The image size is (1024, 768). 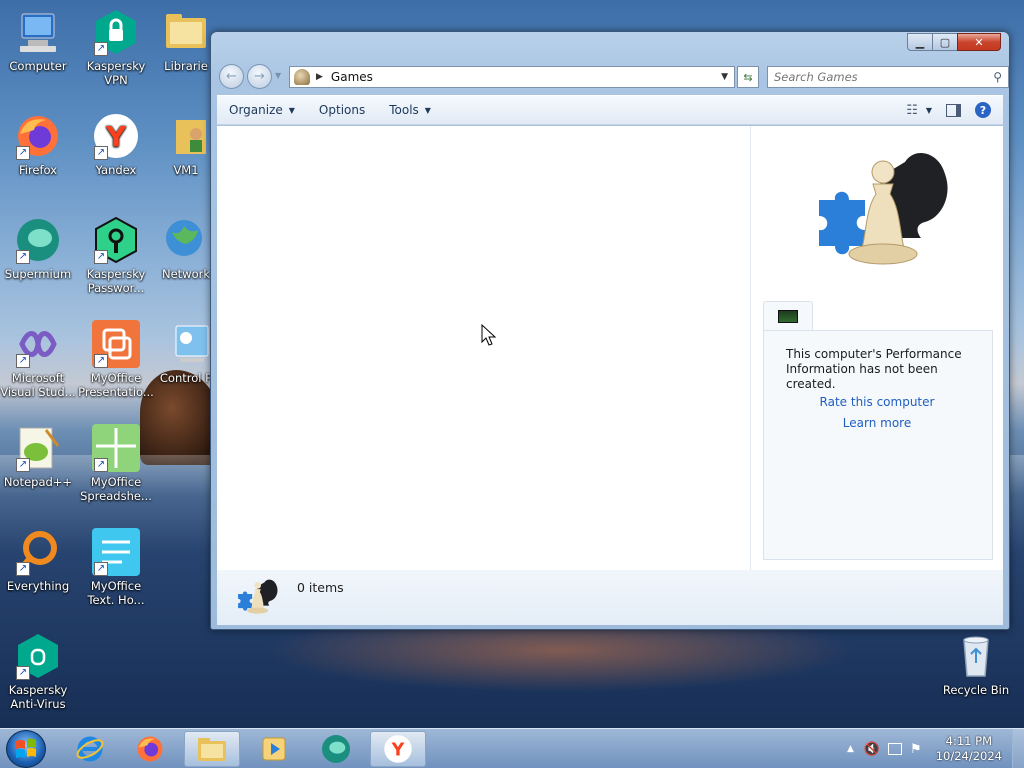 What do you see at coordinates (116, 144) in the screenshot?
I see `desktop-icon-yandex: Y ↗ Yandex` at bounding box center [116, 144].